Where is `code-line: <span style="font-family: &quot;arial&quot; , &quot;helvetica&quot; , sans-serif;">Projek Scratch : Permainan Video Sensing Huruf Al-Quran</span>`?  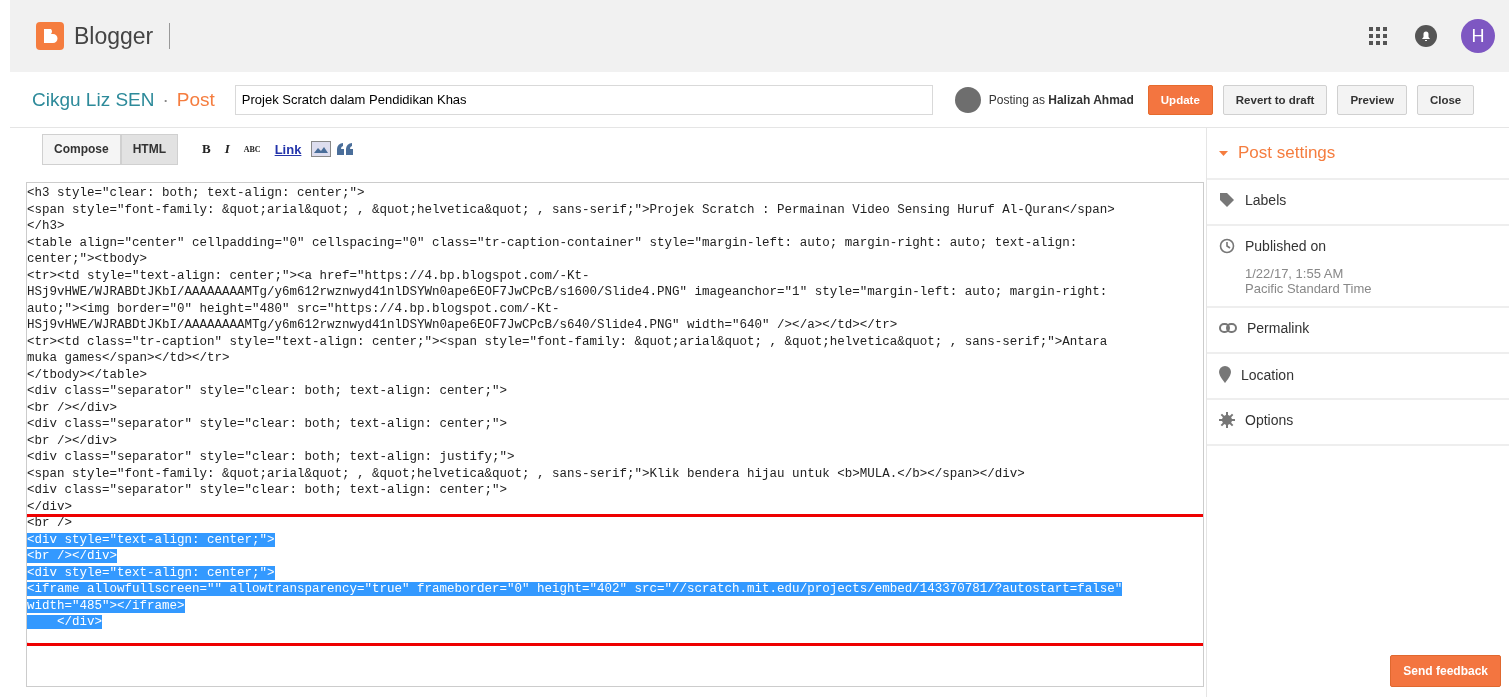 code-line: <span style="font-family: &quot;arial&quot; , &quot;helvetica&quot; , sans-serif;">Projek Scratch : Permainan Video Sensing Huruf Al-Quran</span> is located at coordinates (571, 209).